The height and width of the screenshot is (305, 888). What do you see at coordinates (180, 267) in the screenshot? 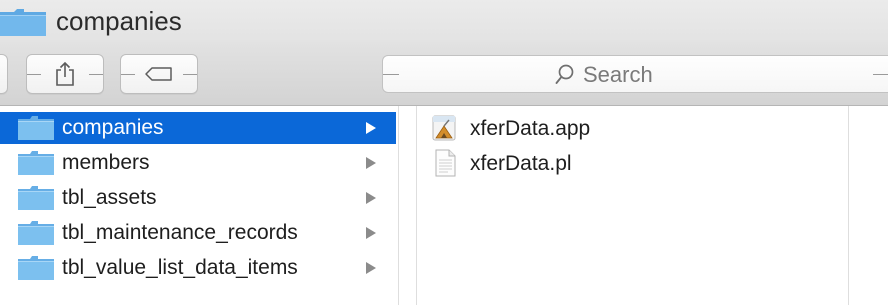
I see `list-item-label: tbl_value_list_data_items` at bounding box center [180, 267].